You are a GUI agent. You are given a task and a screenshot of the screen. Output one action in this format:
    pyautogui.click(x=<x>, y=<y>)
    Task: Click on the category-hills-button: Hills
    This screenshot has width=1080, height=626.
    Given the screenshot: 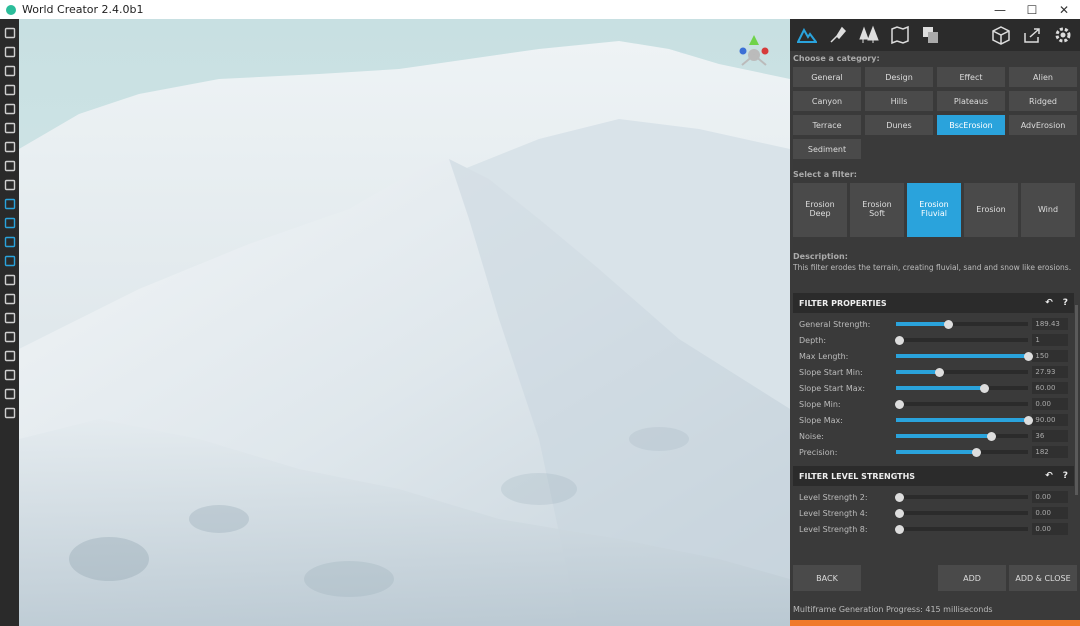 What is the action you would take?
    pyautogui.click(x=899, y=101)
    